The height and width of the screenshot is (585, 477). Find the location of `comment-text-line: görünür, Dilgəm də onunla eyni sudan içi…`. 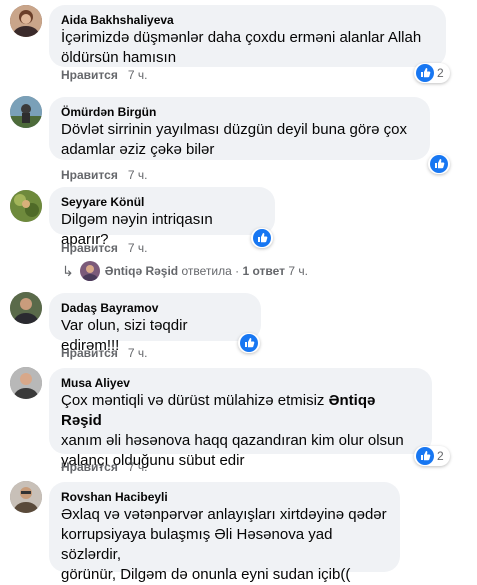

comment-text-line: görünür, Dilgəm də onunla eyni sudan içi… is located at coordinates (206, 574).